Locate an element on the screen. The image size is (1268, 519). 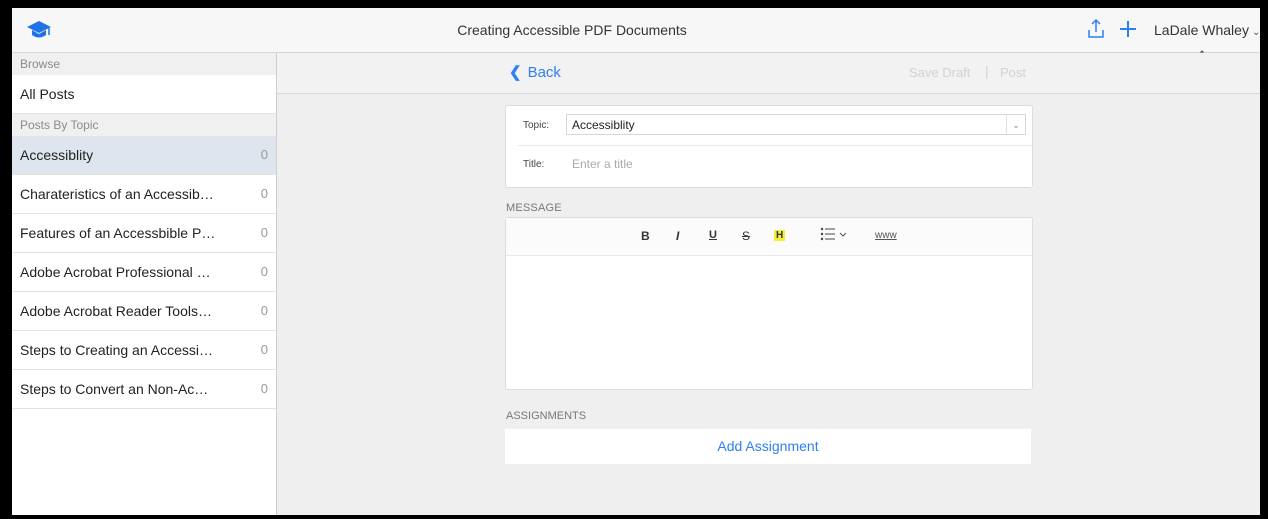
message-textarea is located at coordinates (769, 322).